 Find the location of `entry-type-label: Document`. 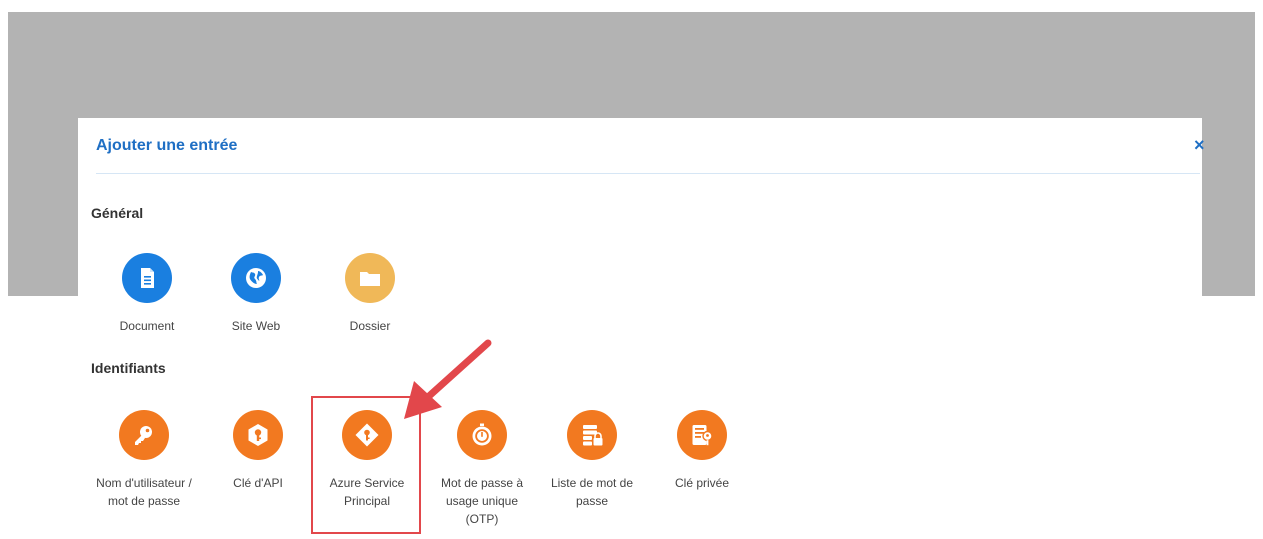

entry-type-label: Document is located at coordinates (147, 326).